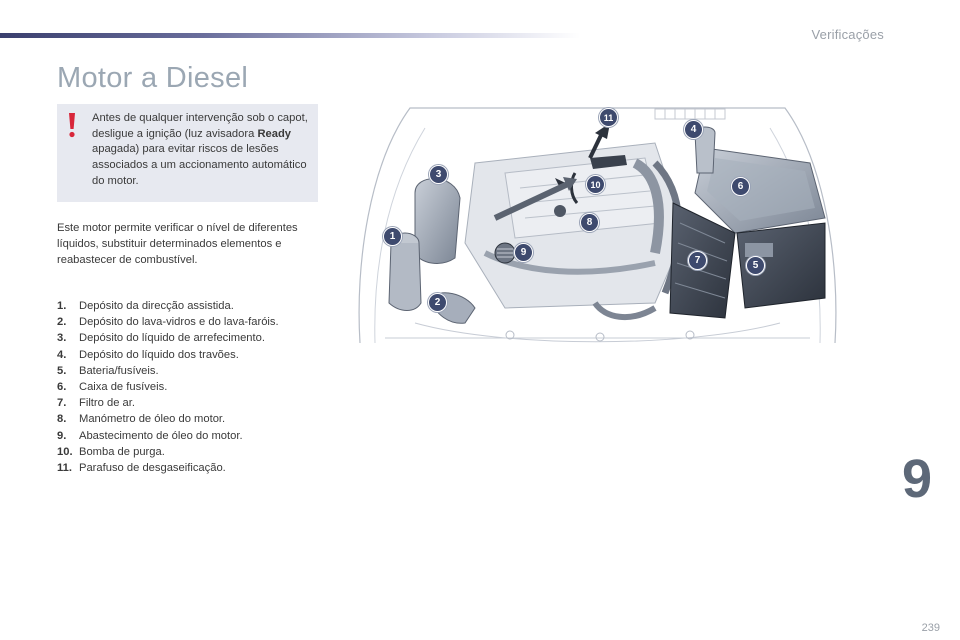  I want to click on callout-10: 10, so click(595, 184).